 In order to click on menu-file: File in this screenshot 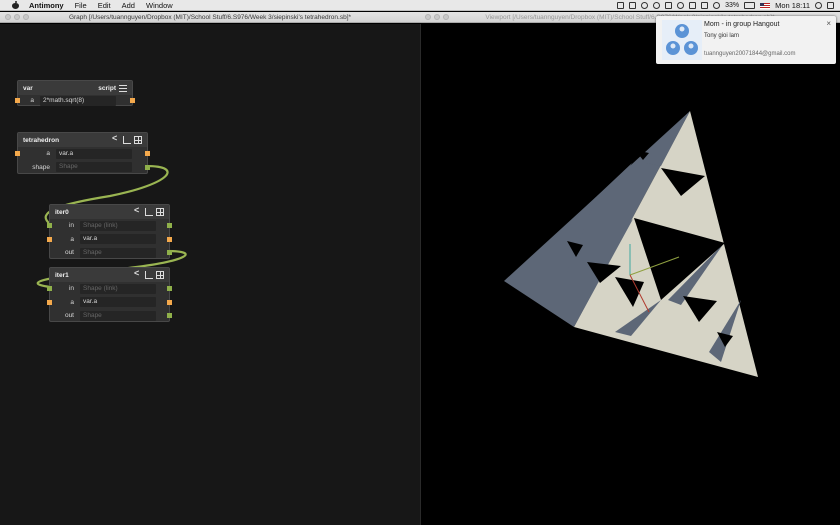, I will do `click(81, 5)`.